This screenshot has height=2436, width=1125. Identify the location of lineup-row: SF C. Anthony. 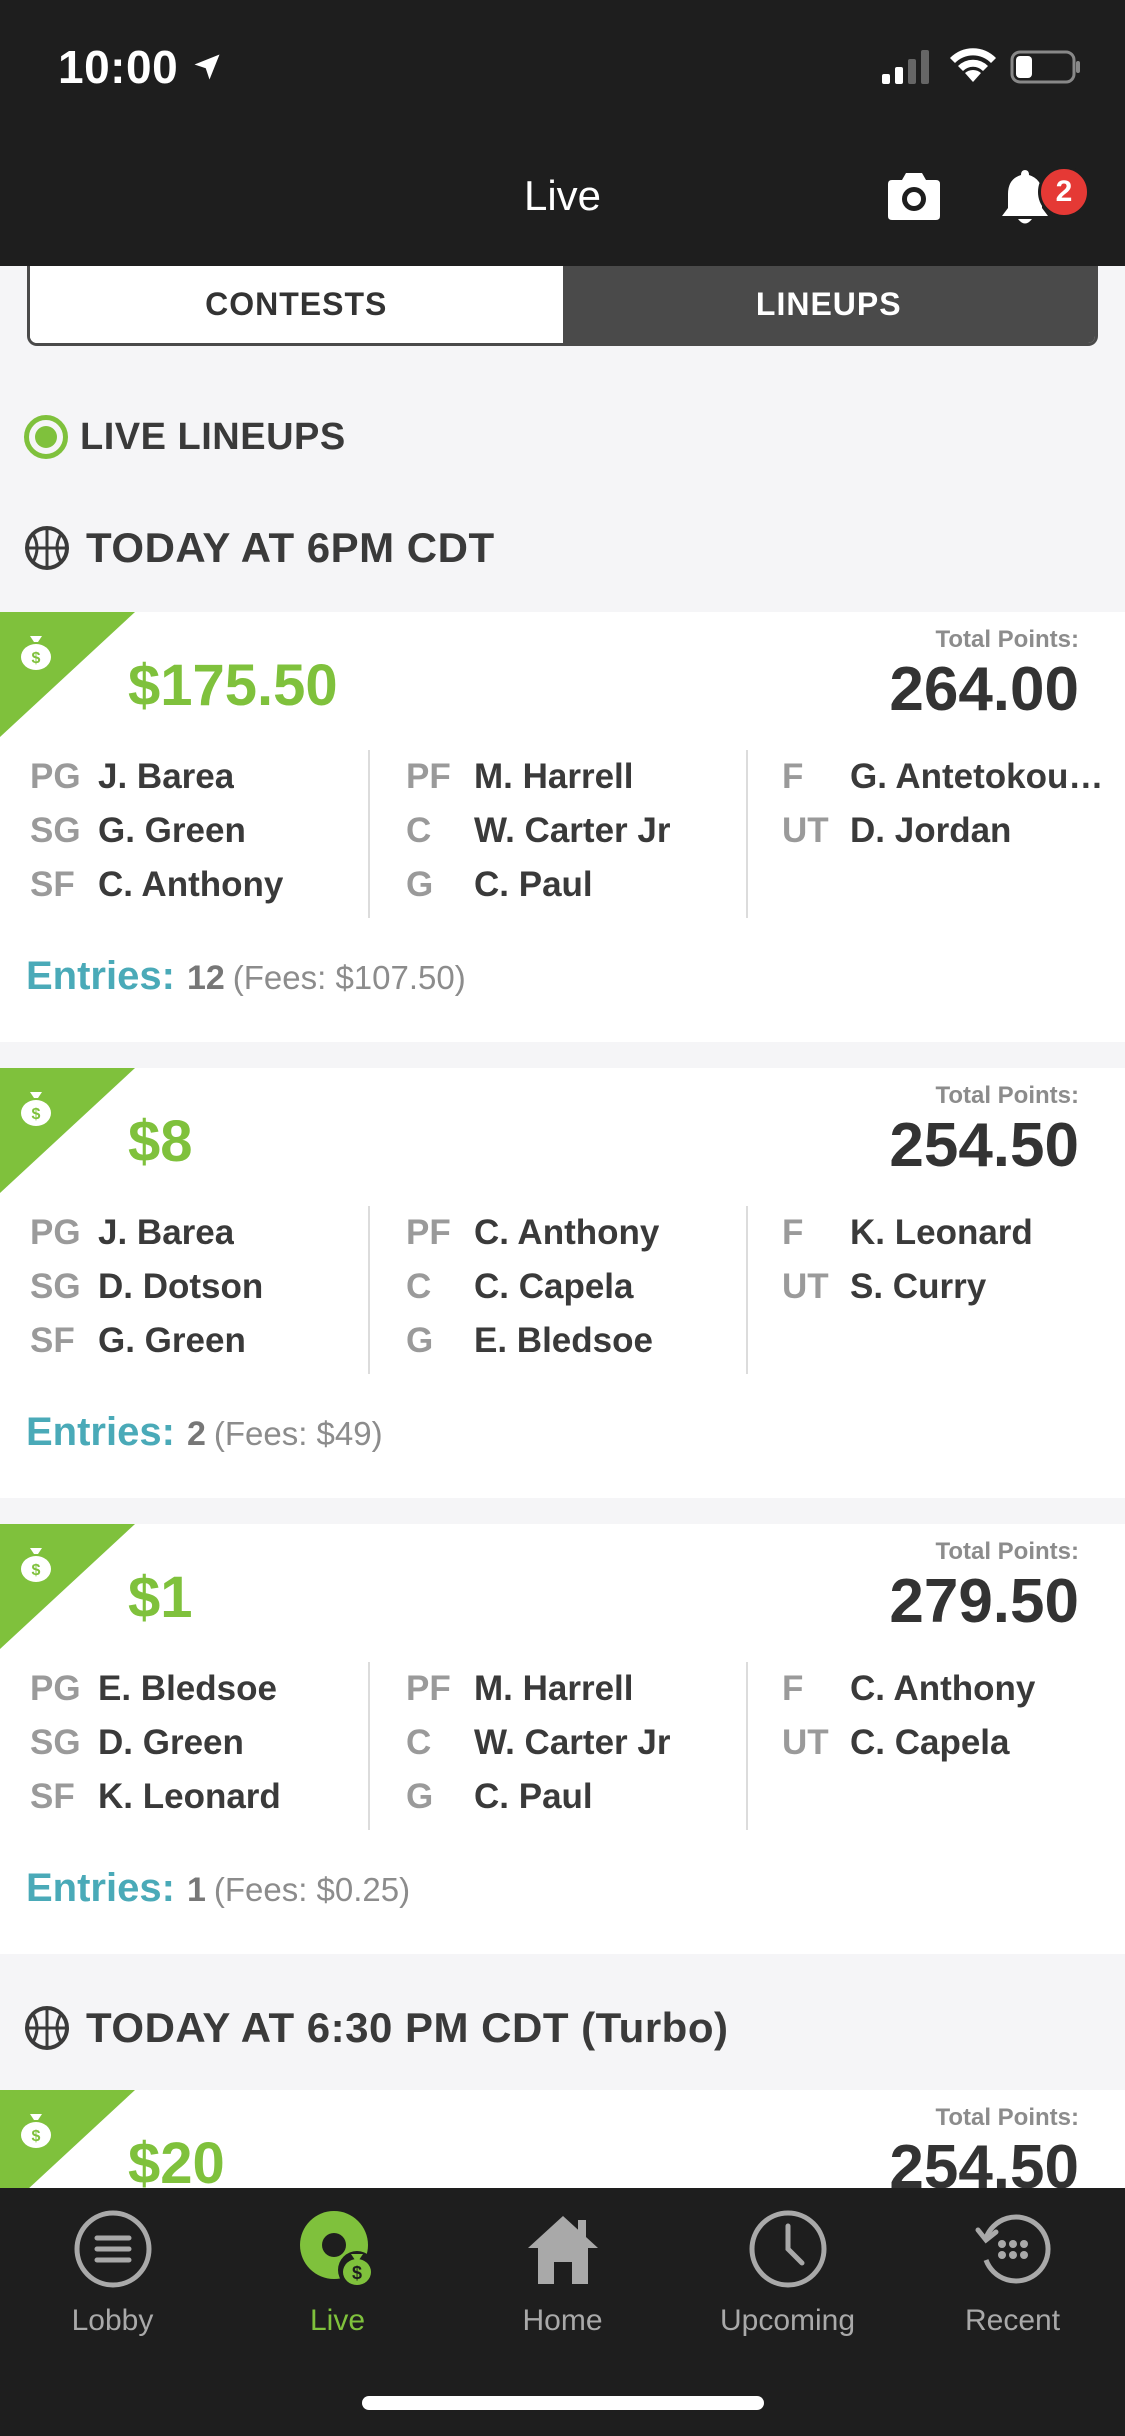
(199, 885).